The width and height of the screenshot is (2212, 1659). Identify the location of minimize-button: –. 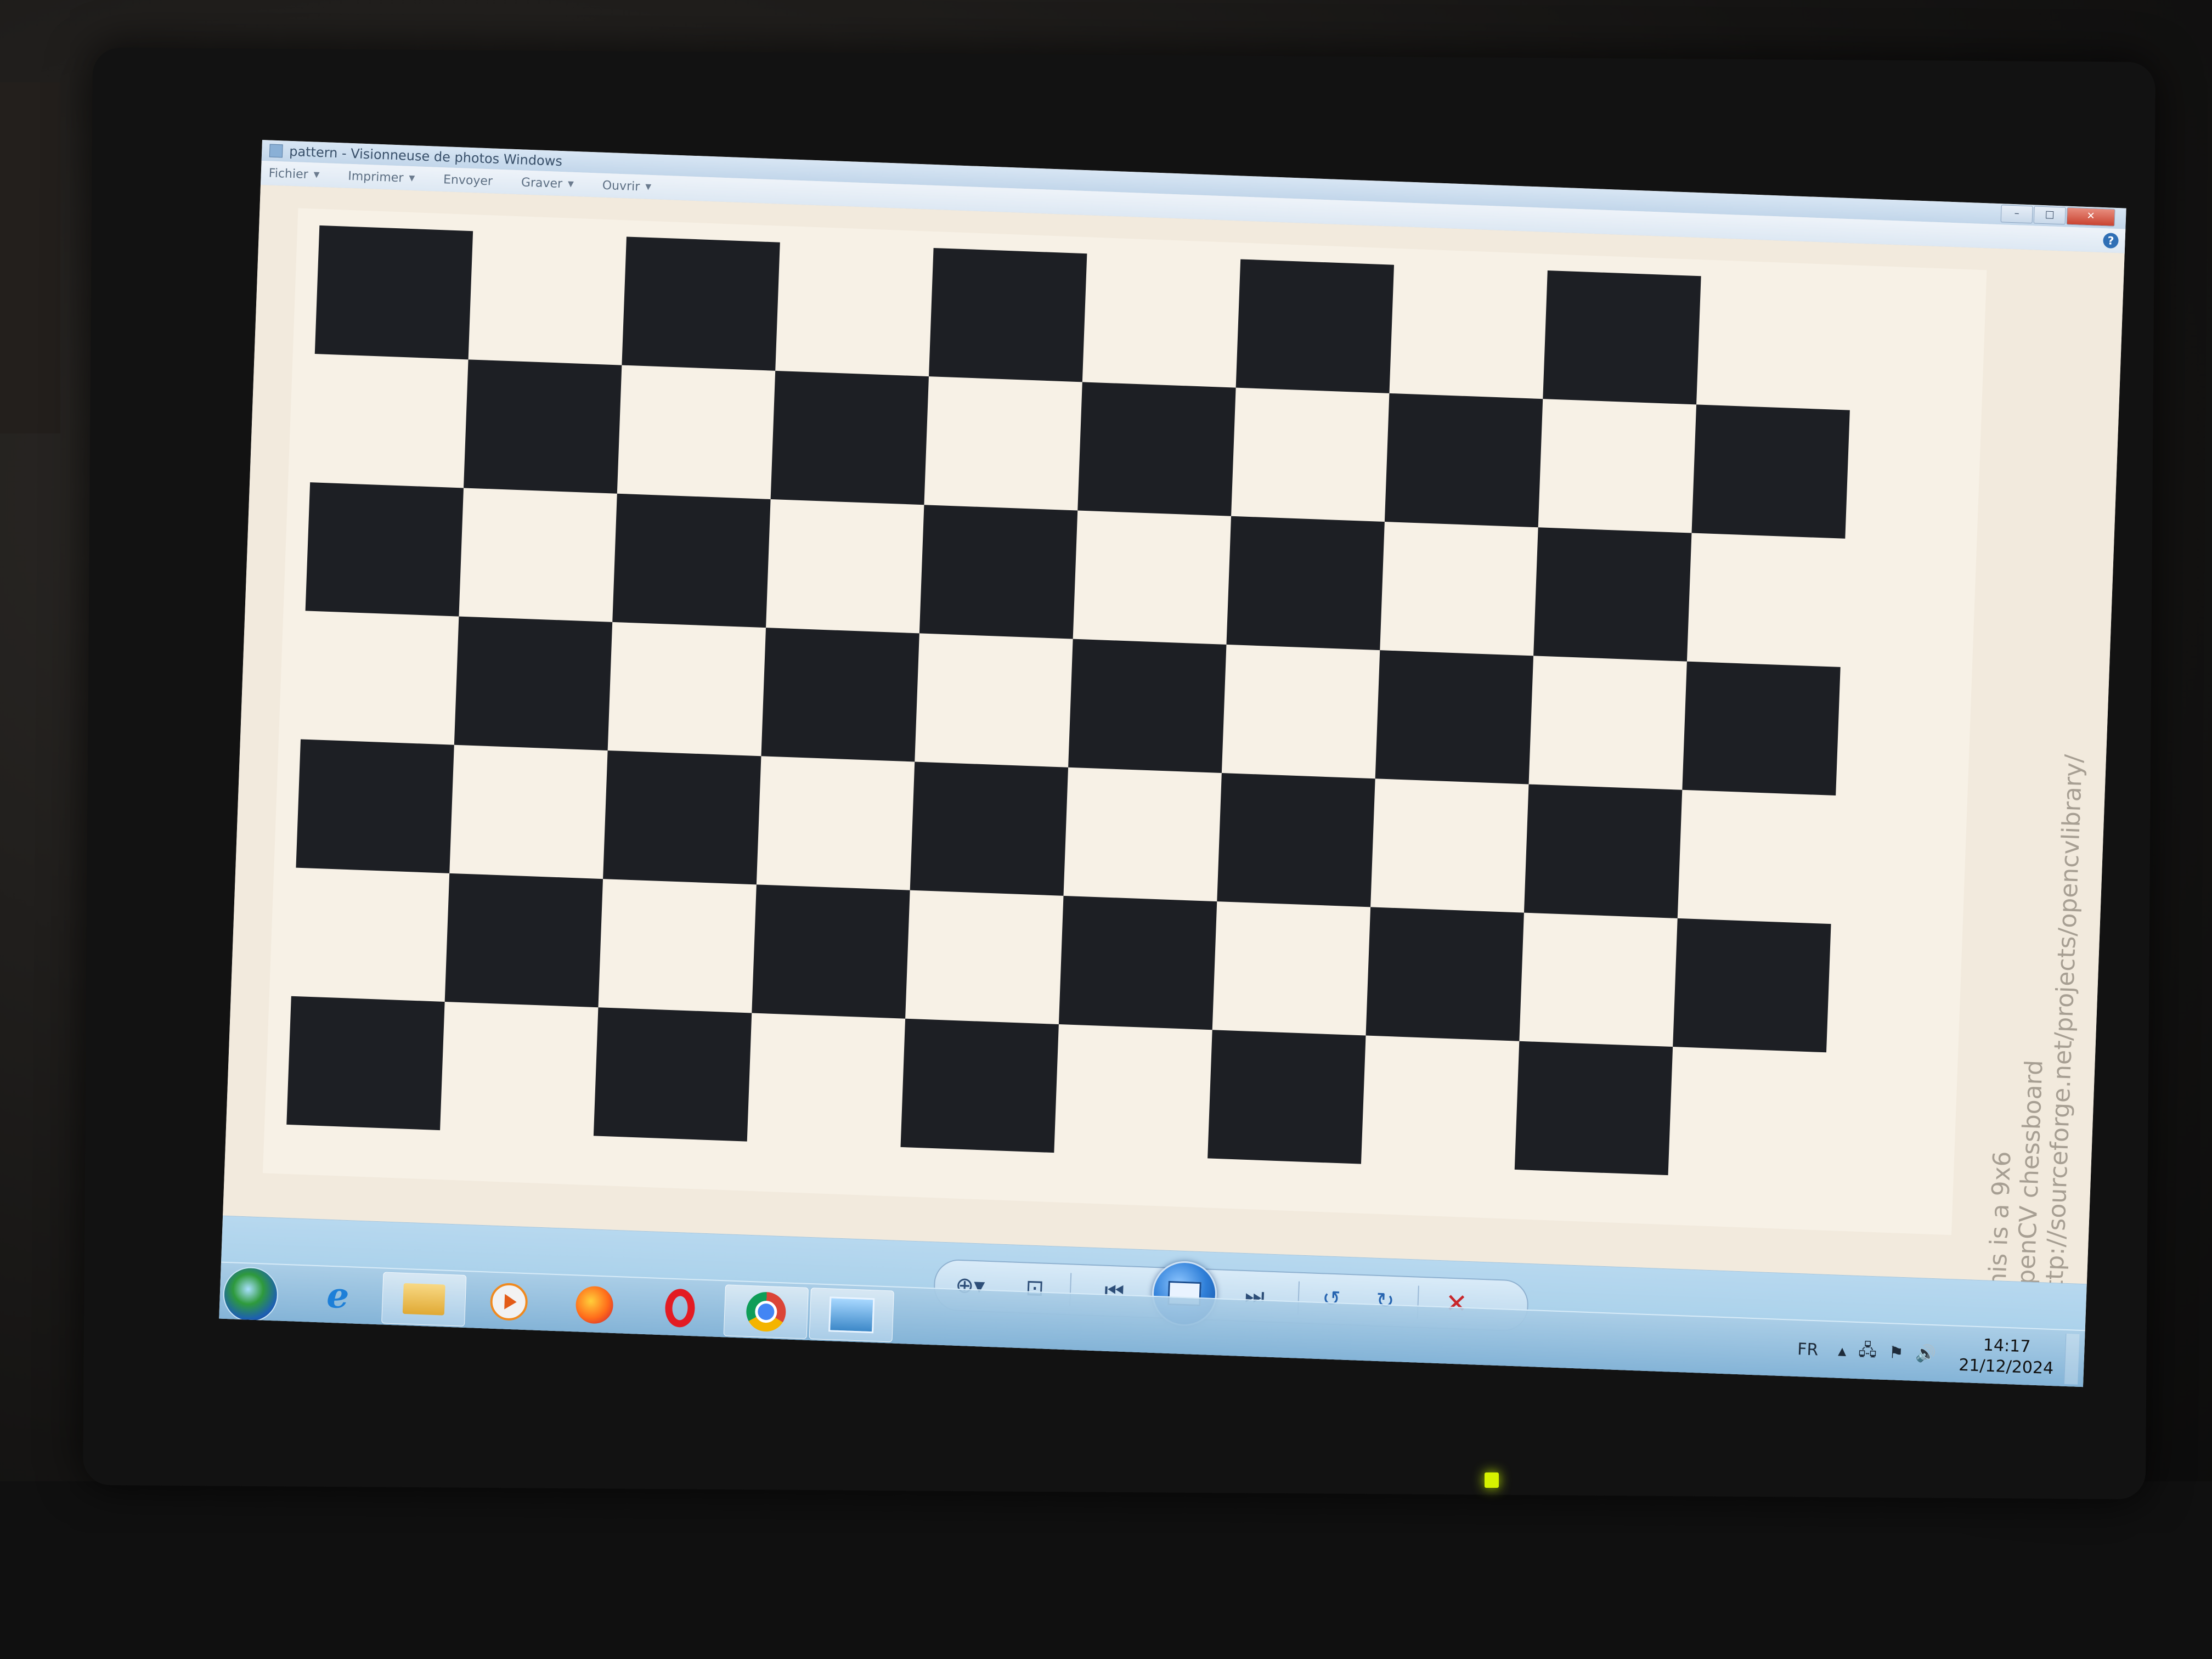
(2016, 214).